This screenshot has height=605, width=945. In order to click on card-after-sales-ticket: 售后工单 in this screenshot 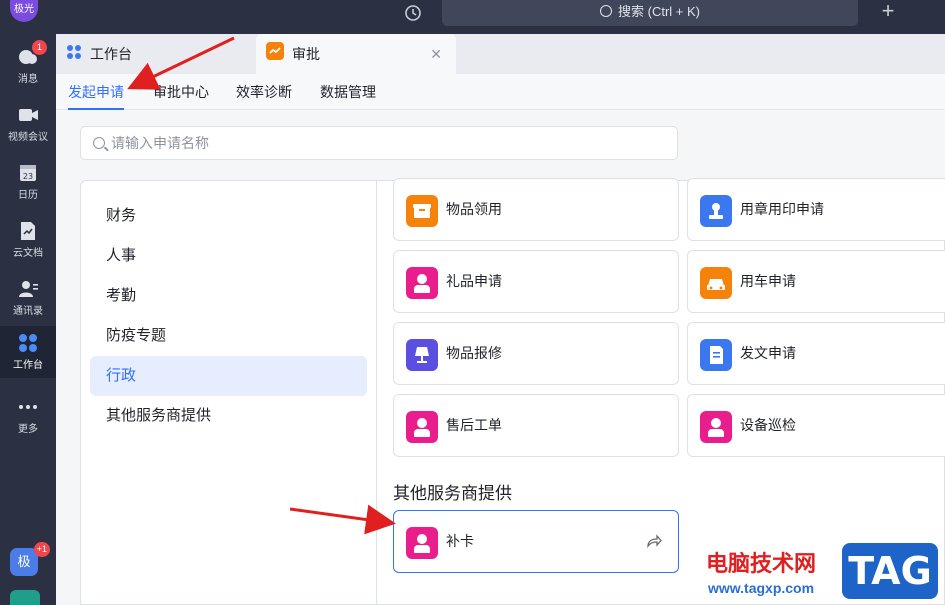, I will do `click(536, 425)`.